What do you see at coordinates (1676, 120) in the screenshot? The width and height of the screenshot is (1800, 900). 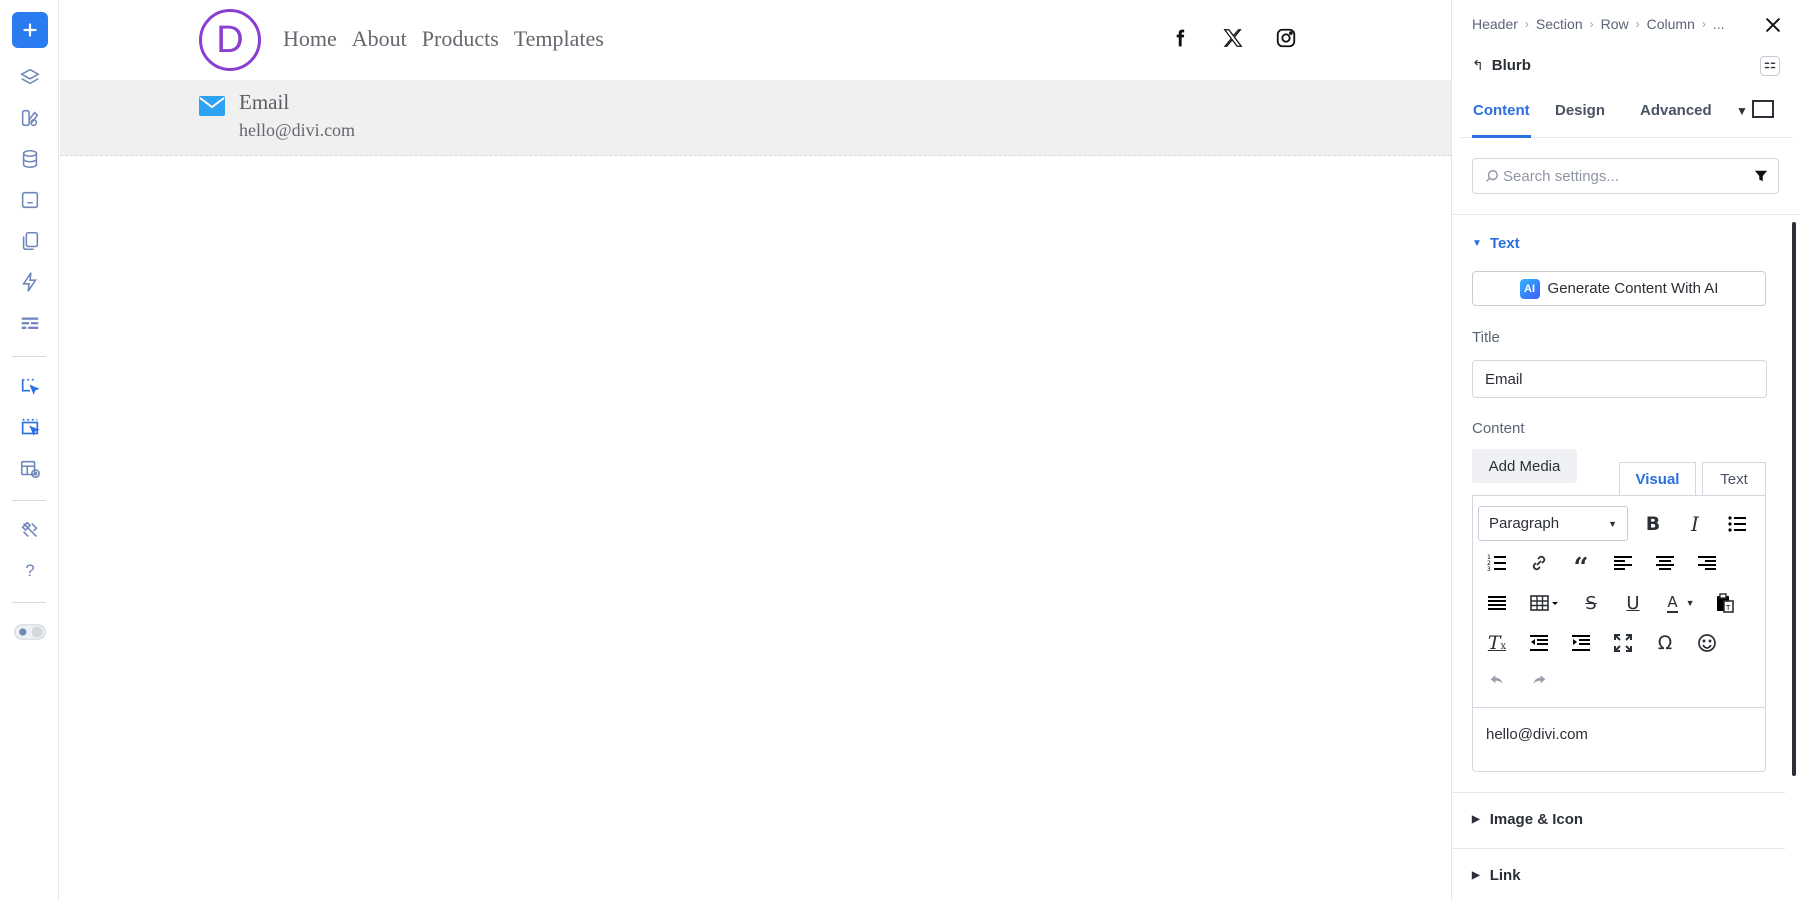 I see `tab-advanced: Advanced` at bounding box center [1676, 120].